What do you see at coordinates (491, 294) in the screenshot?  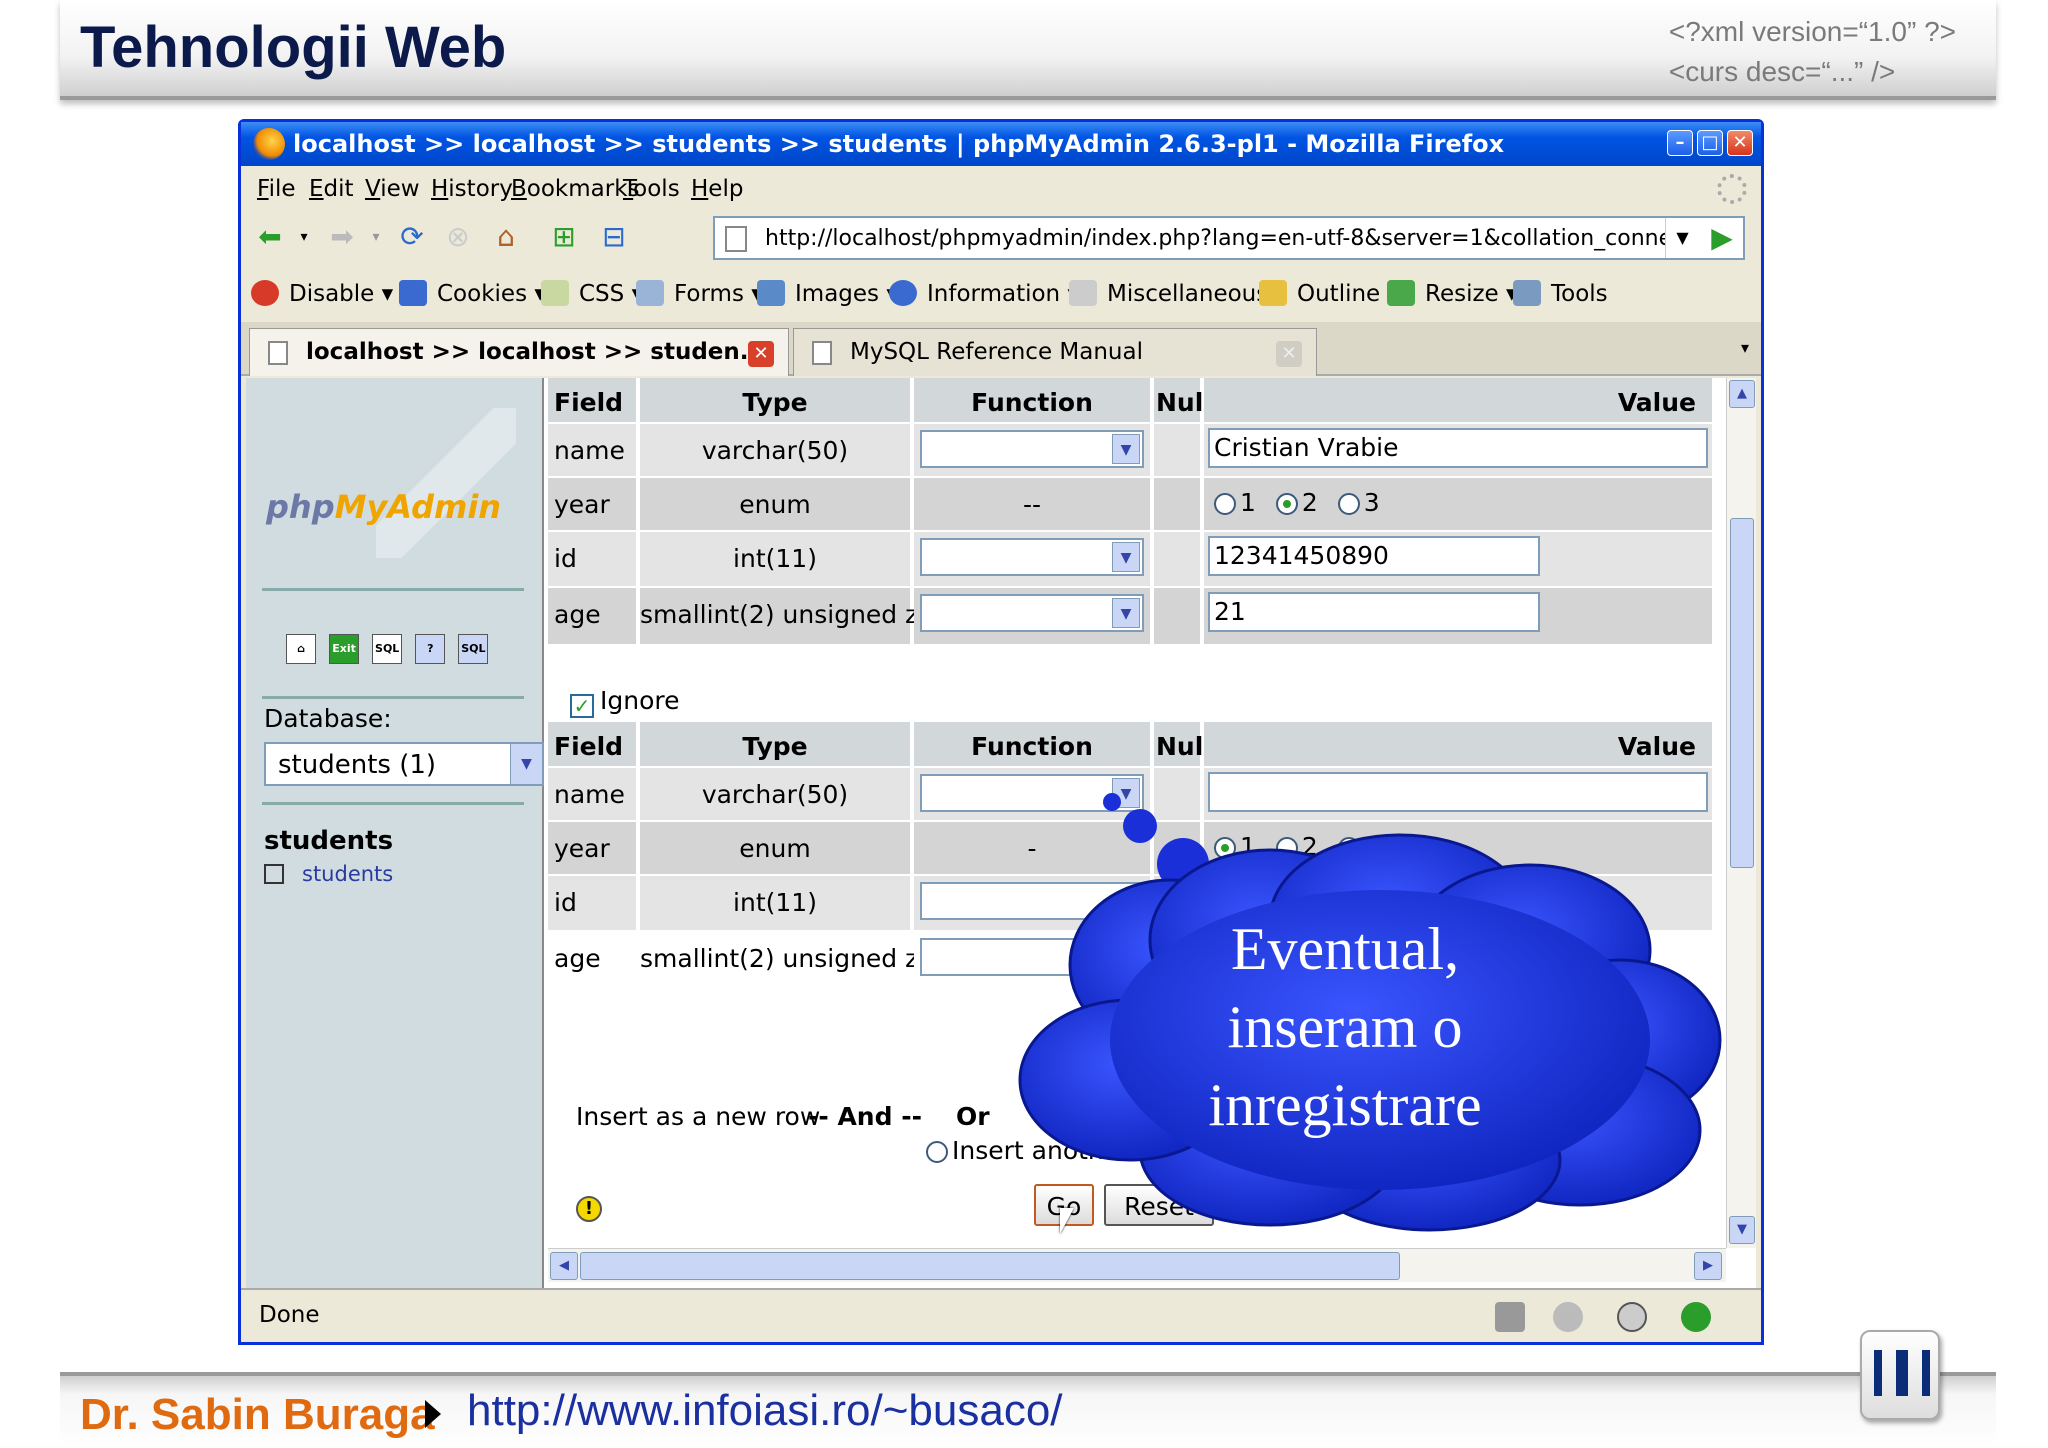 I see `dev-cookies-label: Cookies ▾` at bounding box center [491, 294].